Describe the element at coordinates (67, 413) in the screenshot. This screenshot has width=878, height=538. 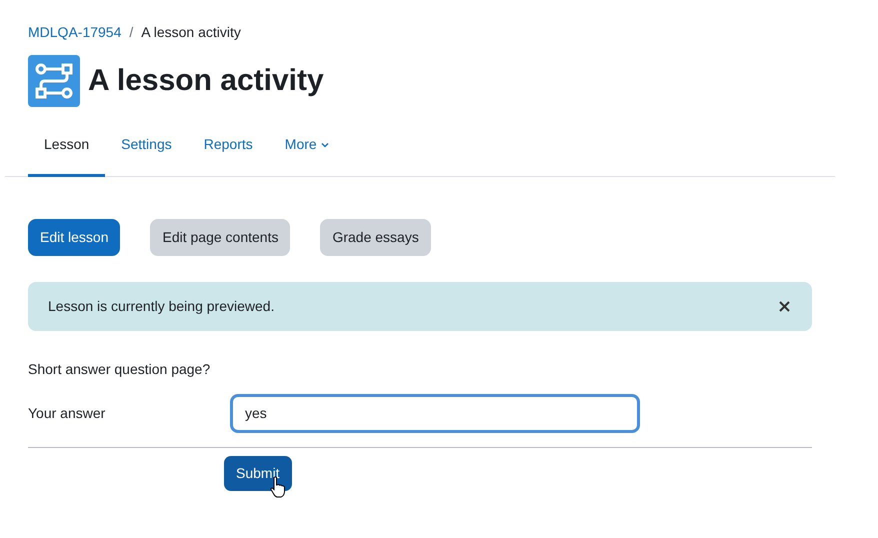
I see `answer-label: Your answer` at that location.